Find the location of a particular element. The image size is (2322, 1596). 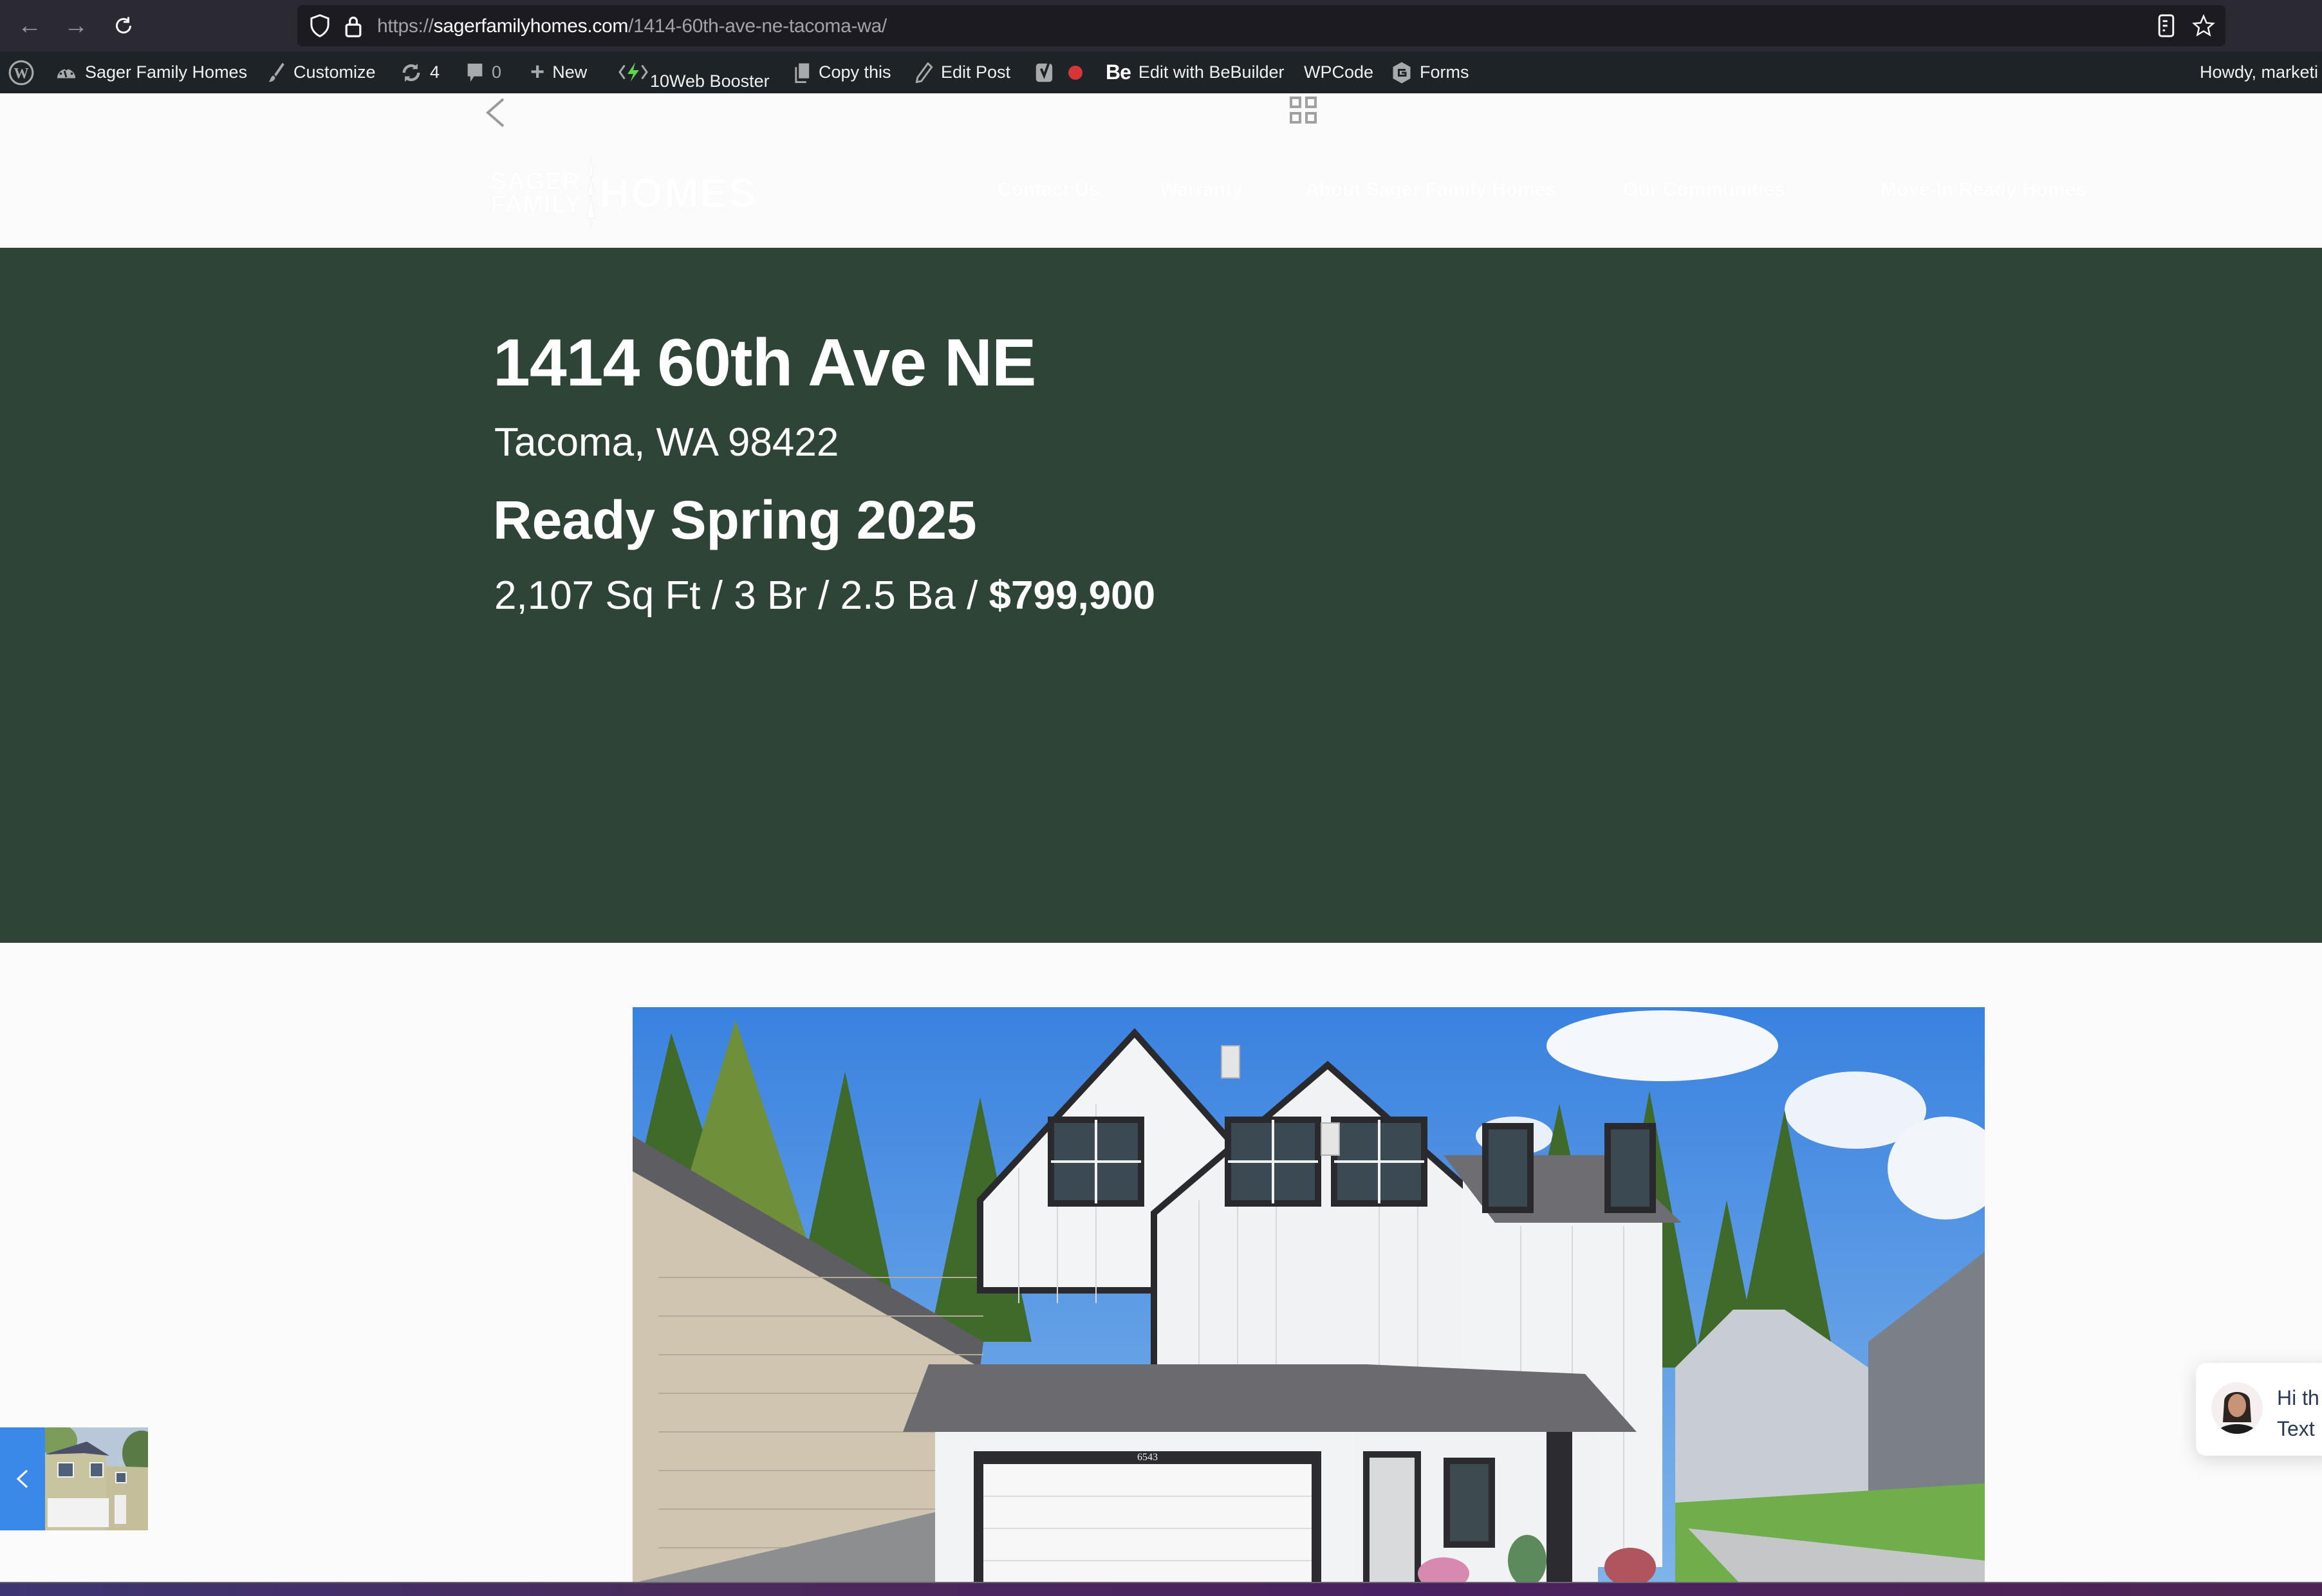

bebuilder-label: Edit with BeBuilder is located at coordinates (1211, 72).